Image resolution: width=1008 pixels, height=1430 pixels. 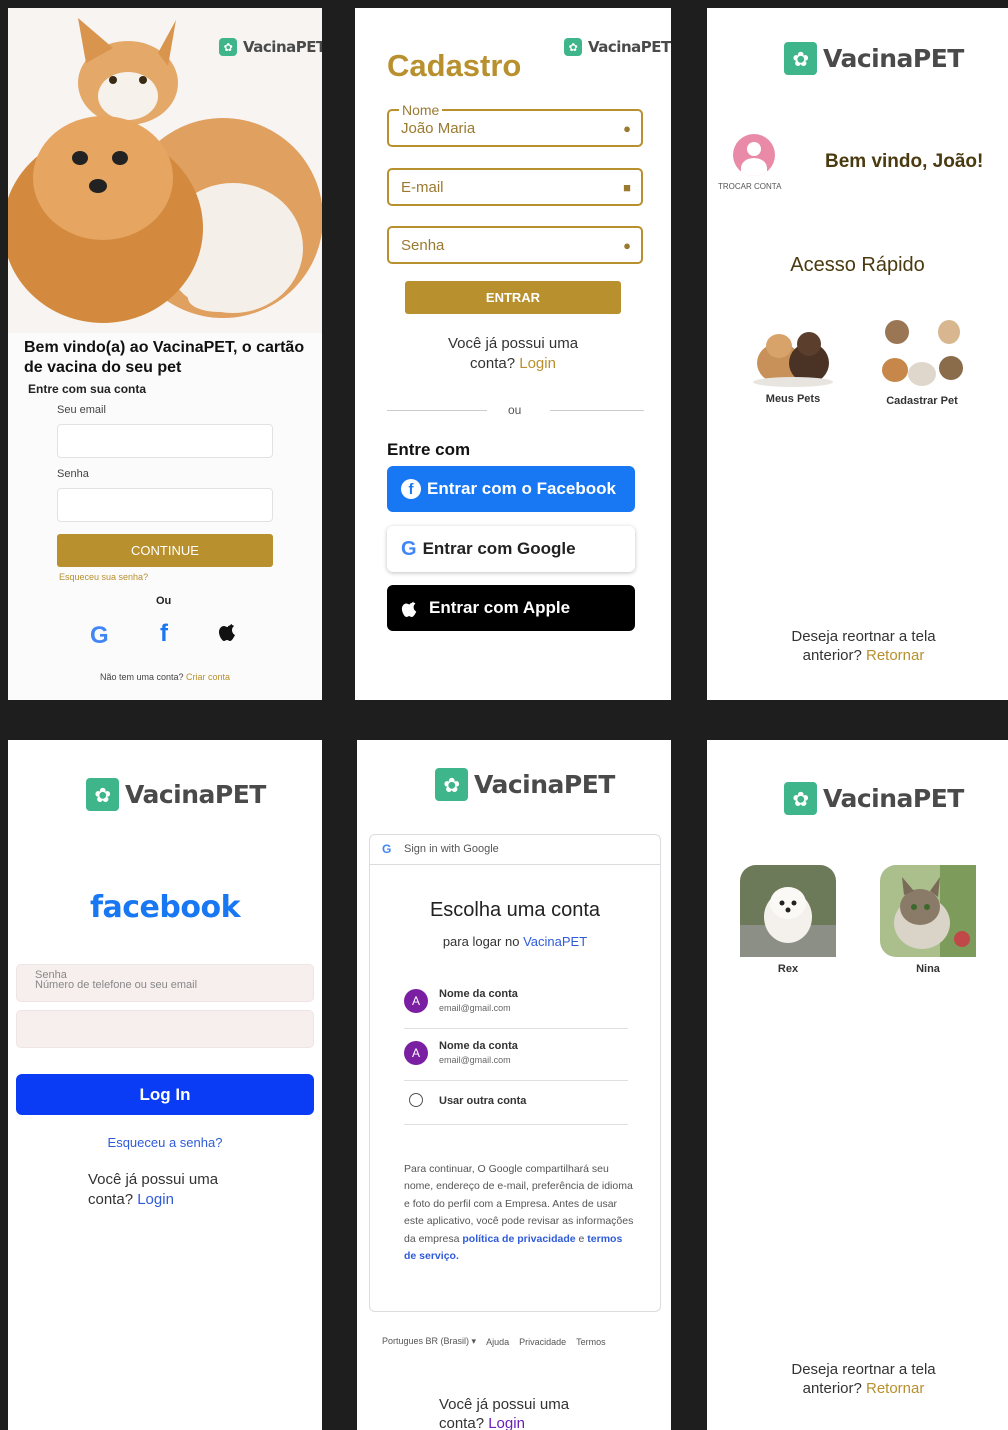 What do you see at coordinates (597, 410) in the screenshot?
I see `divider-right` at bounding box center [597, 410].